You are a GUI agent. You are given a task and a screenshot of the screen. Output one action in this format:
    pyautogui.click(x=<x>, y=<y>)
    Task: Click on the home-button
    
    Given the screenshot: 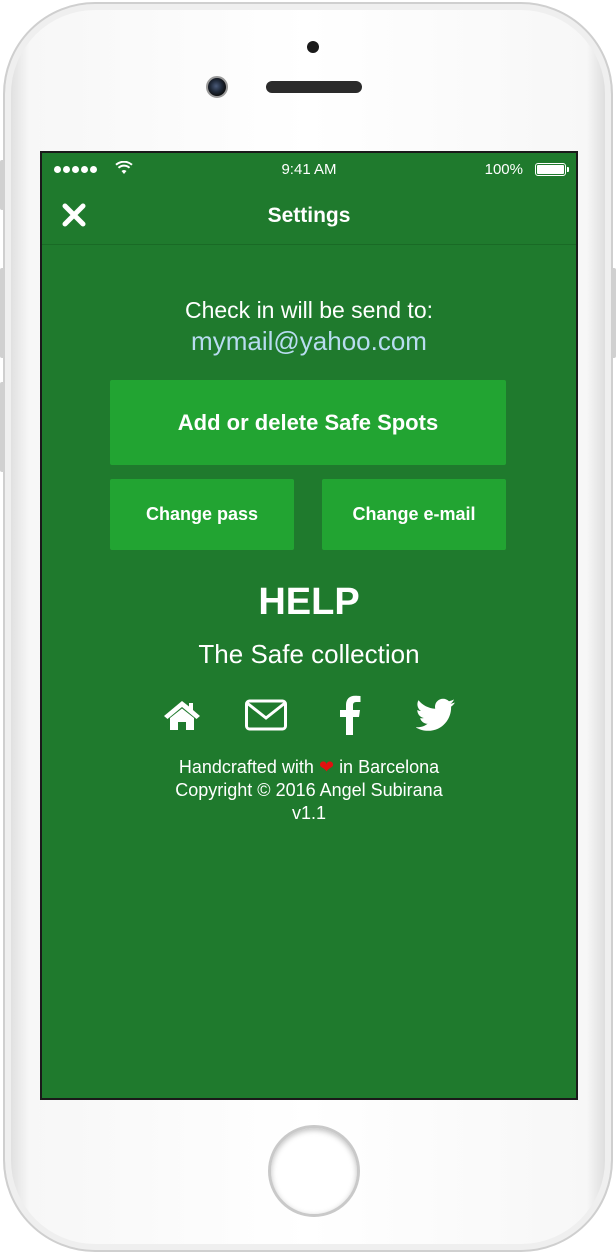 What is the action you would take?
    pyautogui.click(x=314, y=1171)
    